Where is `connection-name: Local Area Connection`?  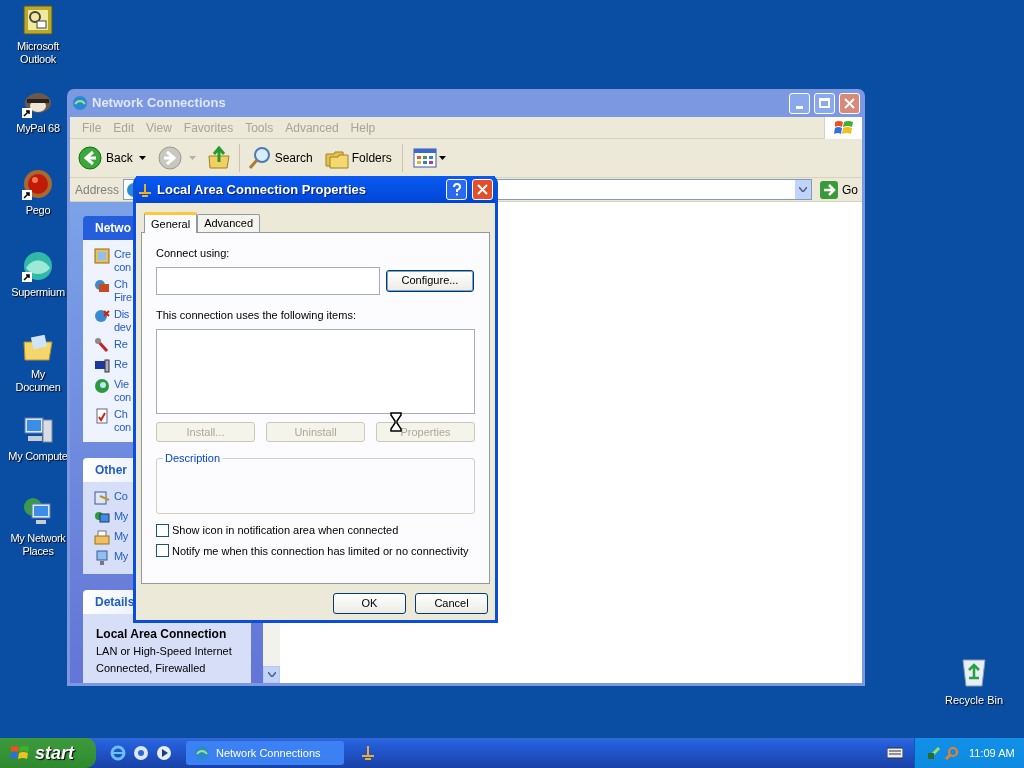
connection-name: Local Area Connection is located at coordinates (162, 634).